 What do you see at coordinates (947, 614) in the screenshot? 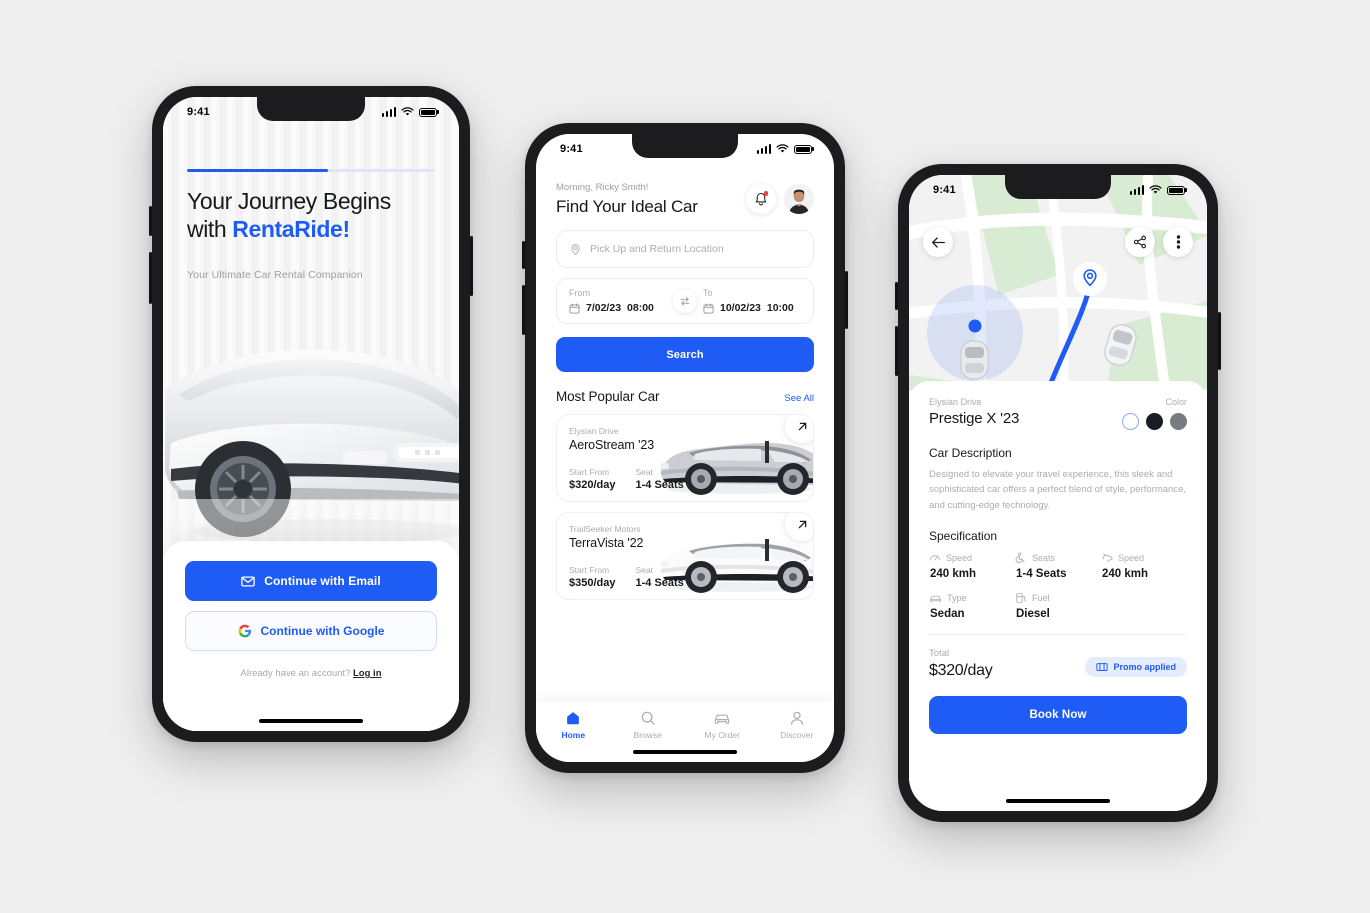
I see `spec-value: Sedan` at bounding box center [947, 614].